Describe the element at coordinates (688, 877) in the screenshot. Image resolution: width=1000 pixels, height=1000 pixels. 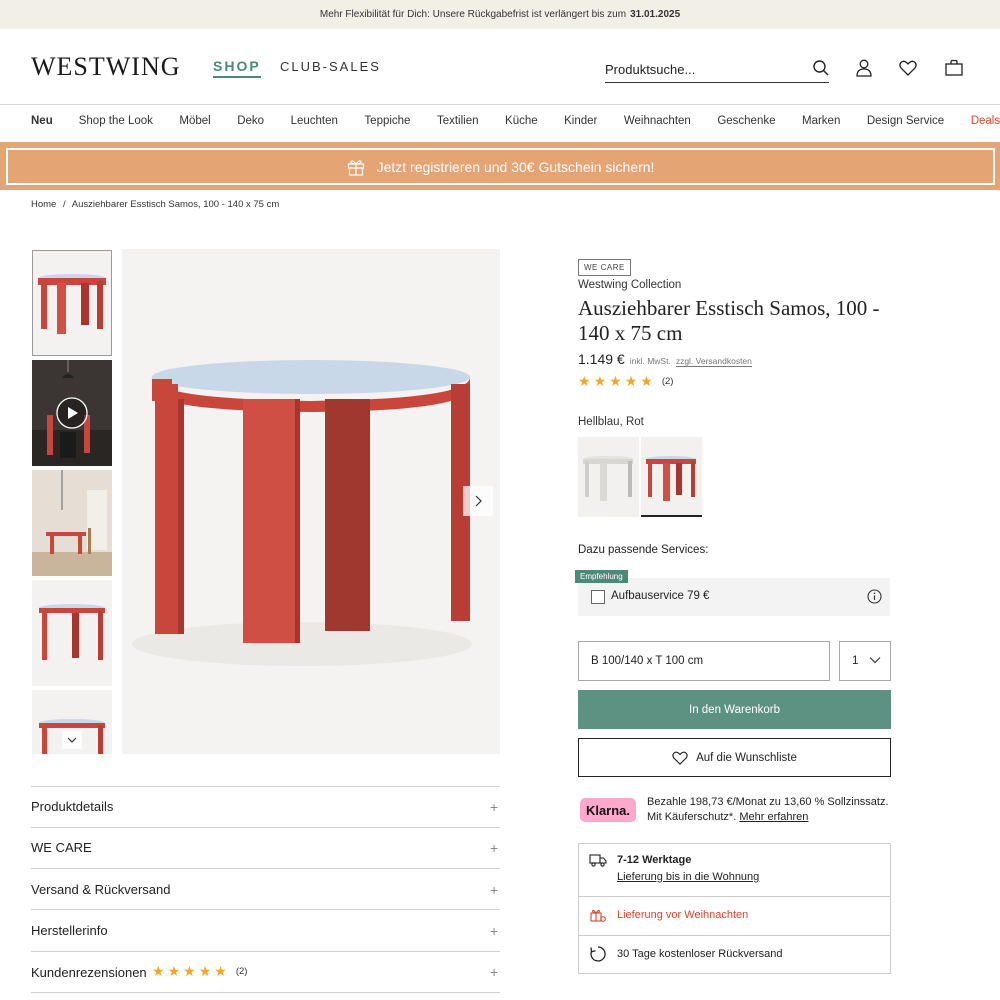
I see `delivery-details-link: Lieferung bis in die Wohnung` at that location.